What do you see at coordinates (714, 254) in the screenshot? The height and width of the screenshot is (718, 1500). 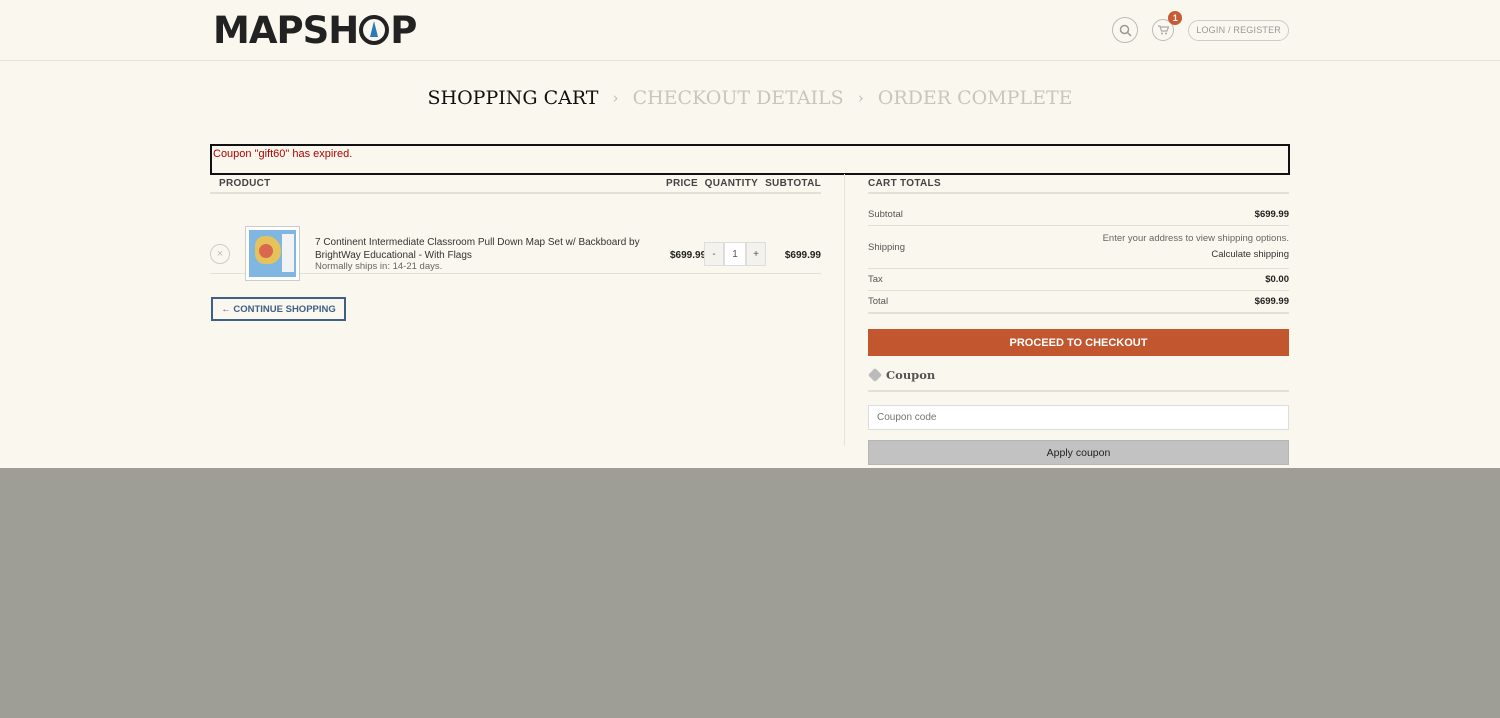 I see `qty-minus-button: -` at bounding box center [714, 254].